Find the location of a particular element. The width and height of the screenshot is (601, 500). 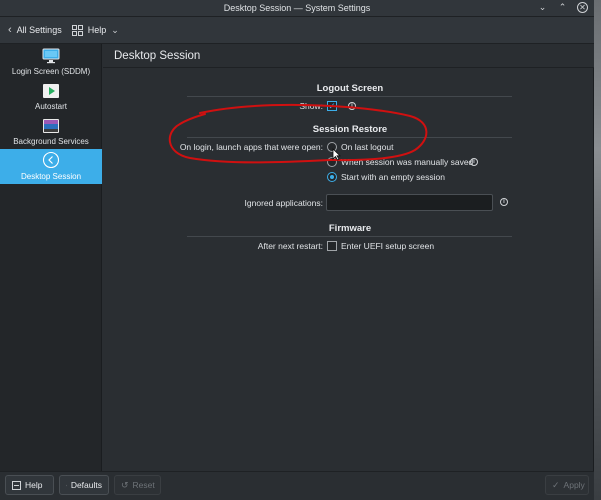

minimize-icon: ⌄ is located at coordinates (542, 7).